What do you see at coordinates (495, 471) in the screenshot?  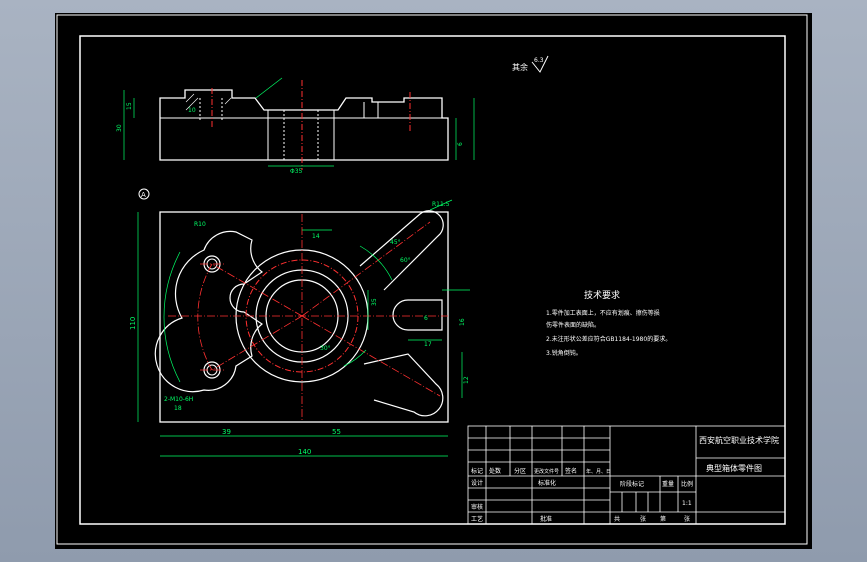 I see `tb-label-count: 处数` at bounding box center [495, 471].